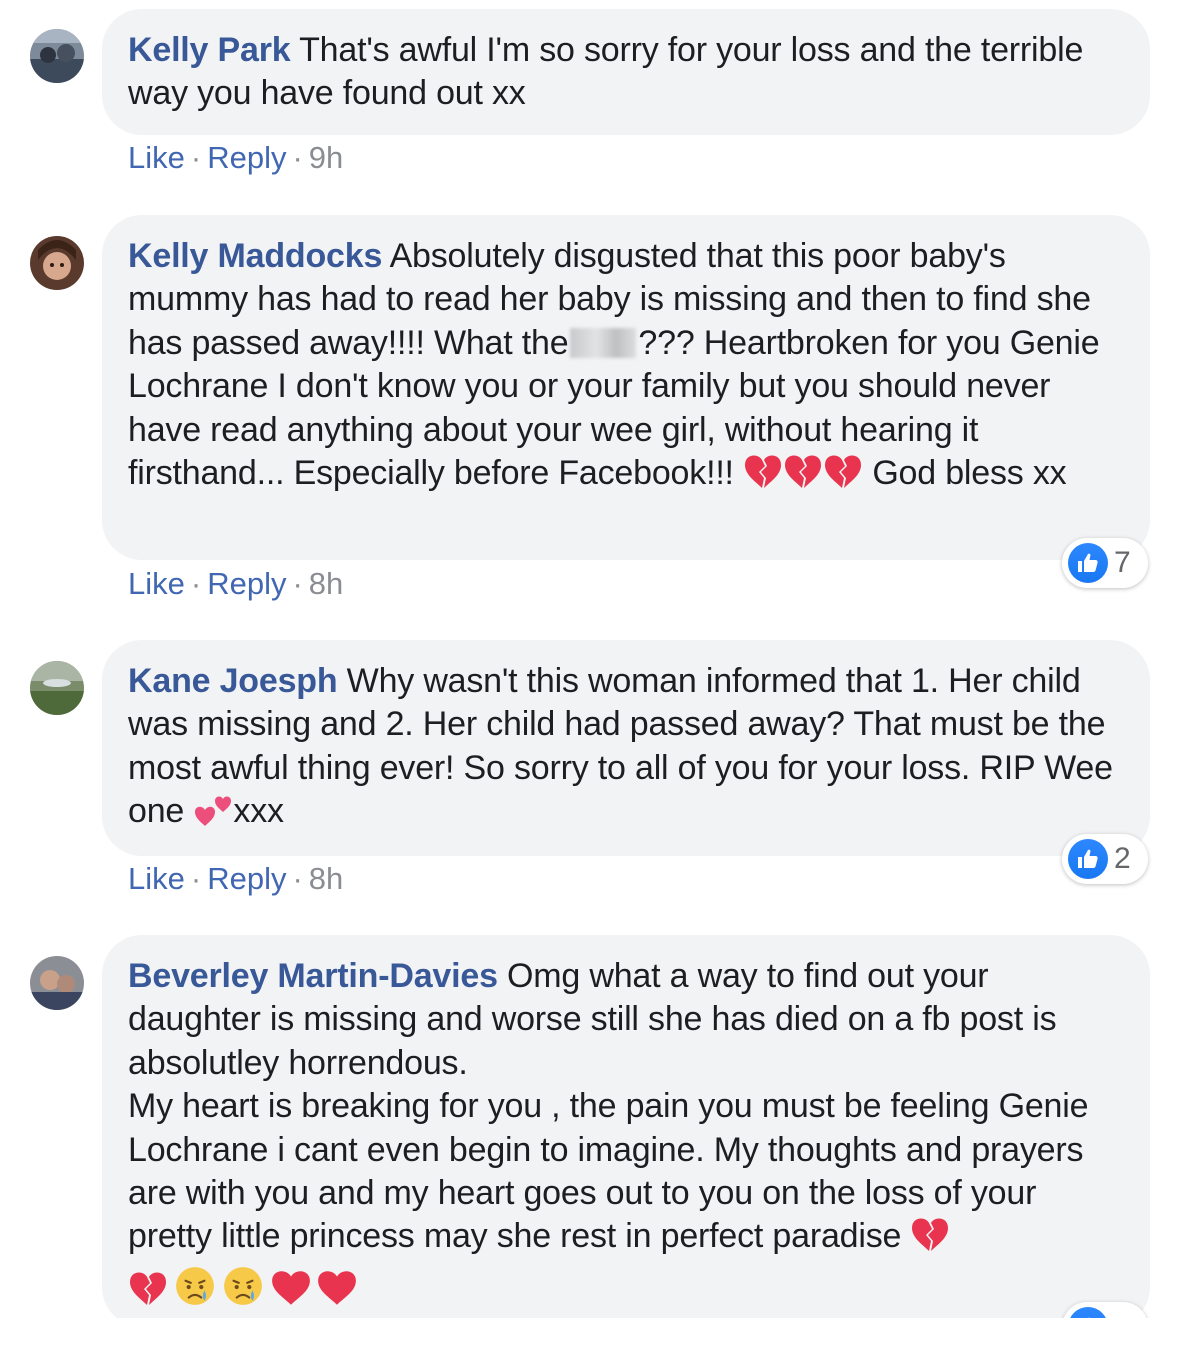 This screenshot has height=1365, width=1200. I want to click on timestamp: 9h, so click(326, 157).